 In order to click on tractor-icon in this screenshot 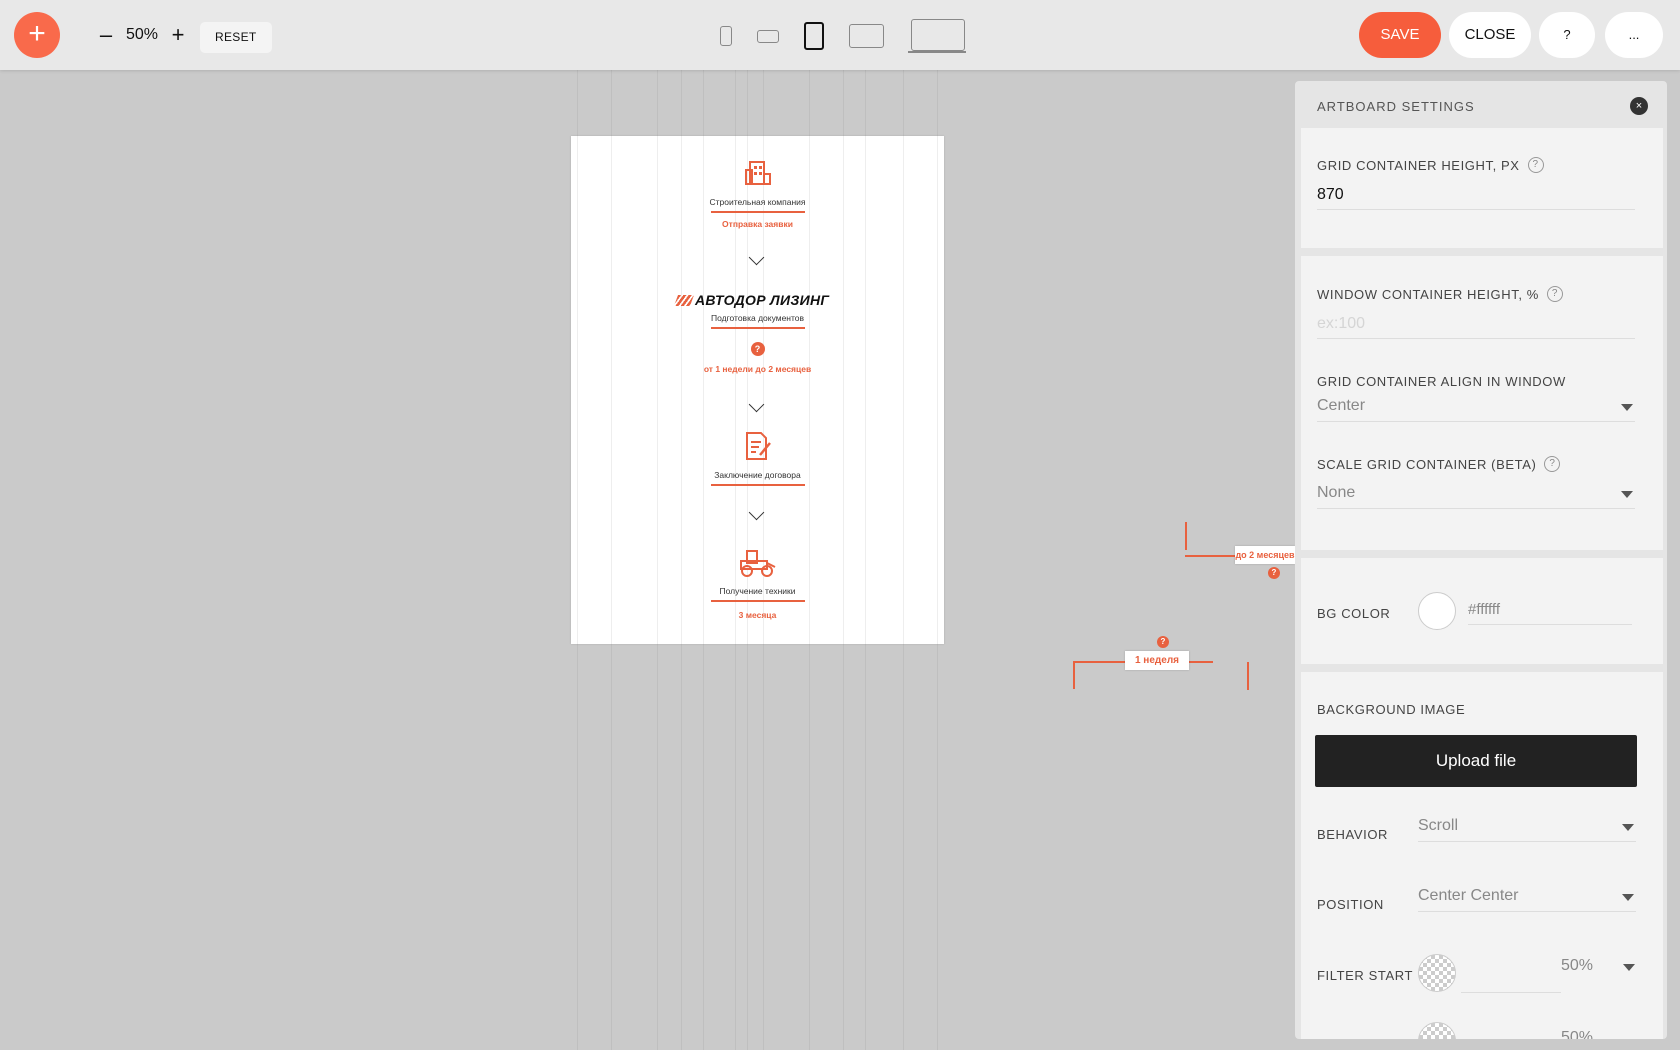, I will do `click(757, 563)`.